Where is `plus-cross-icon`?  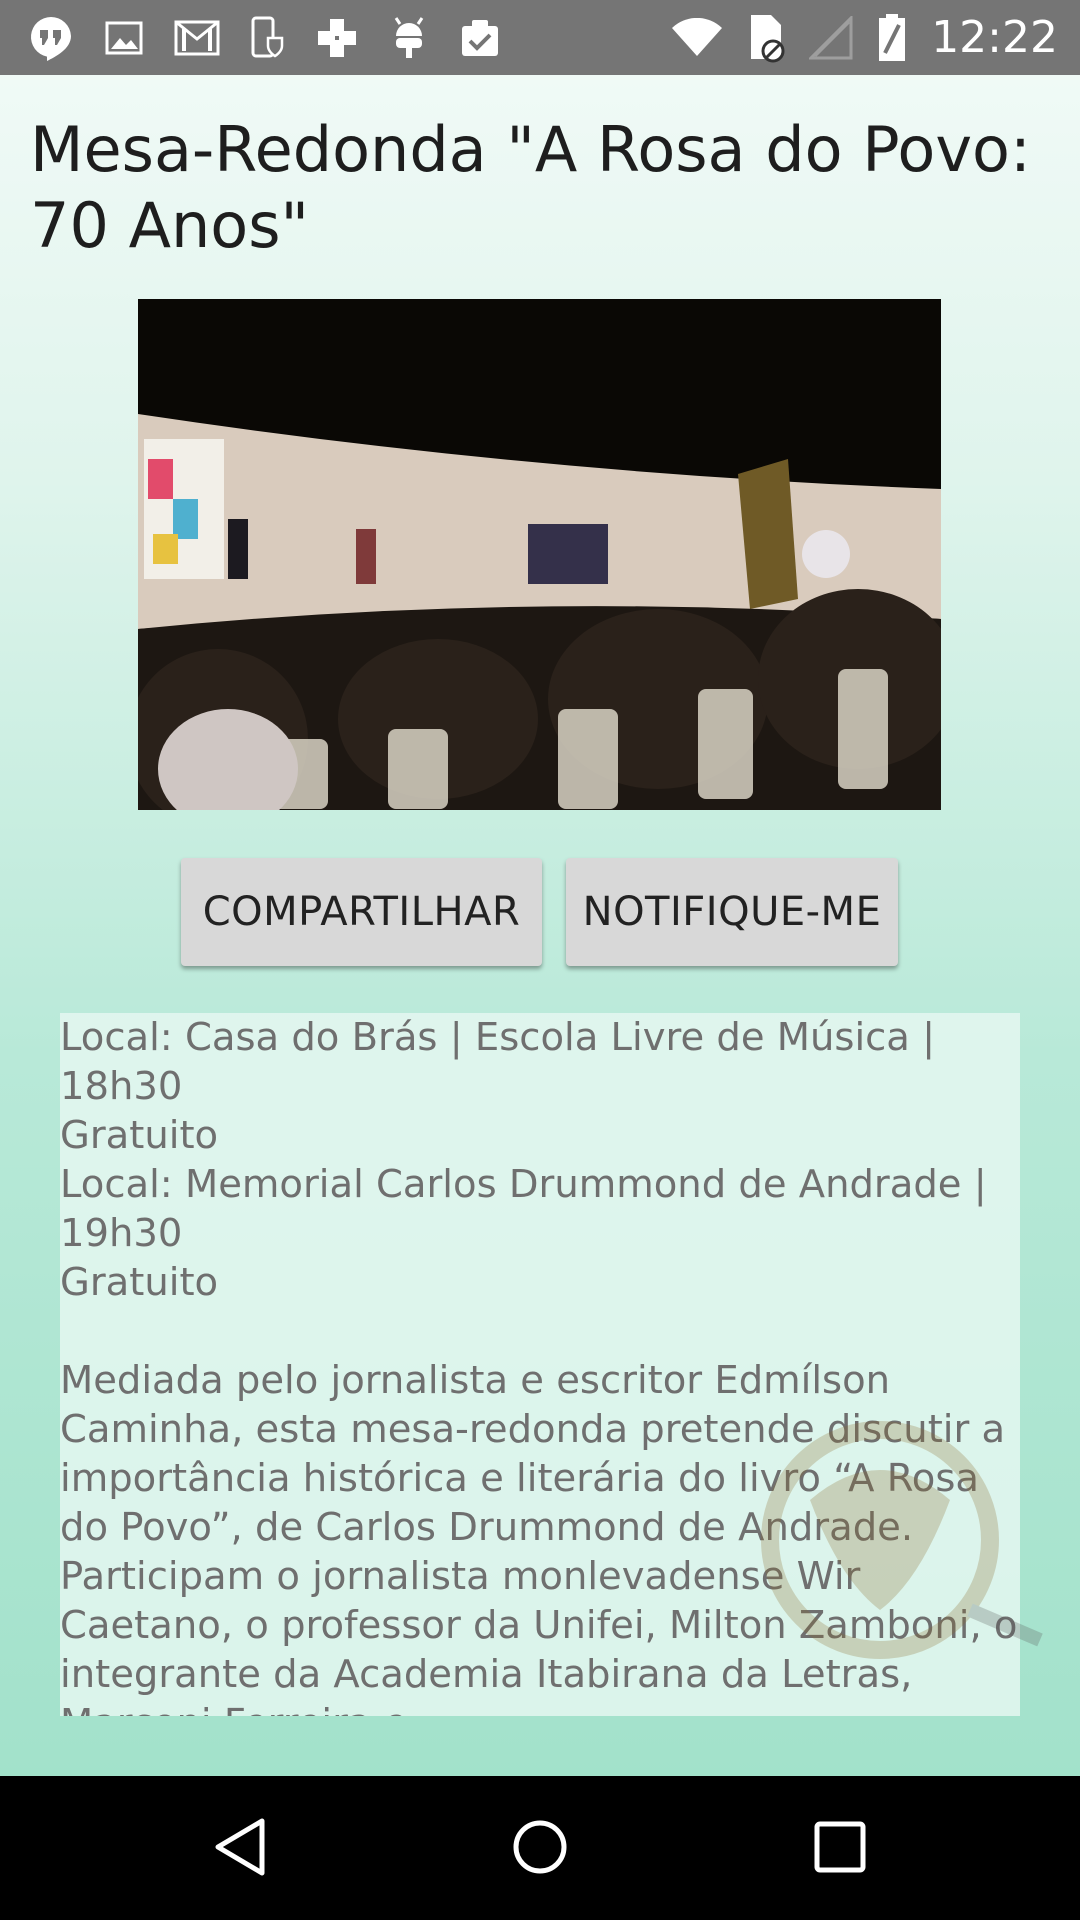
plus-cross-icon is located at coordinates (337, 38).